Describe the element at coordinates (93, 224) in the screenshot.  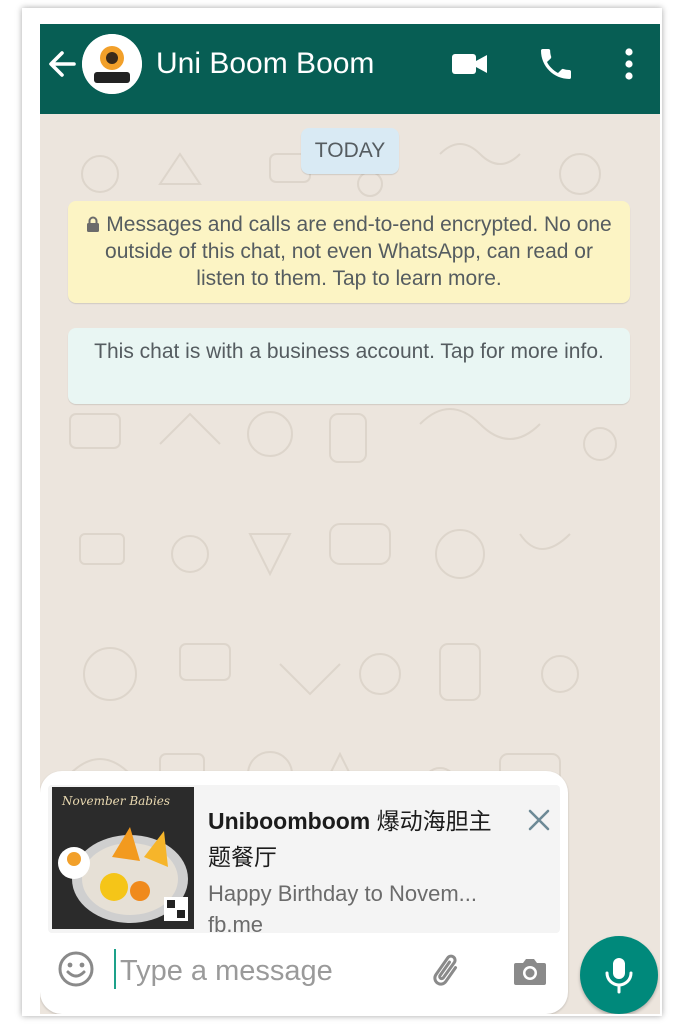
I see `lock-icon` at that location.